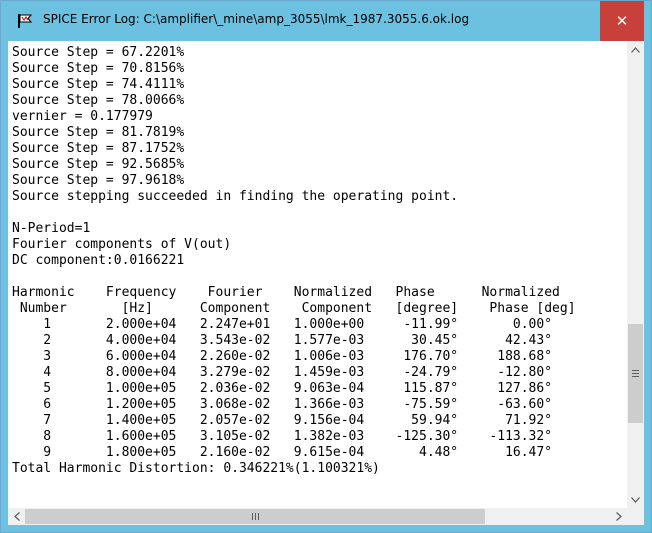  What do you see at coordinates (82, 116) in the screenshot?
I see `log-line: vernier = 0.177979` at bounding box center [82, 116].